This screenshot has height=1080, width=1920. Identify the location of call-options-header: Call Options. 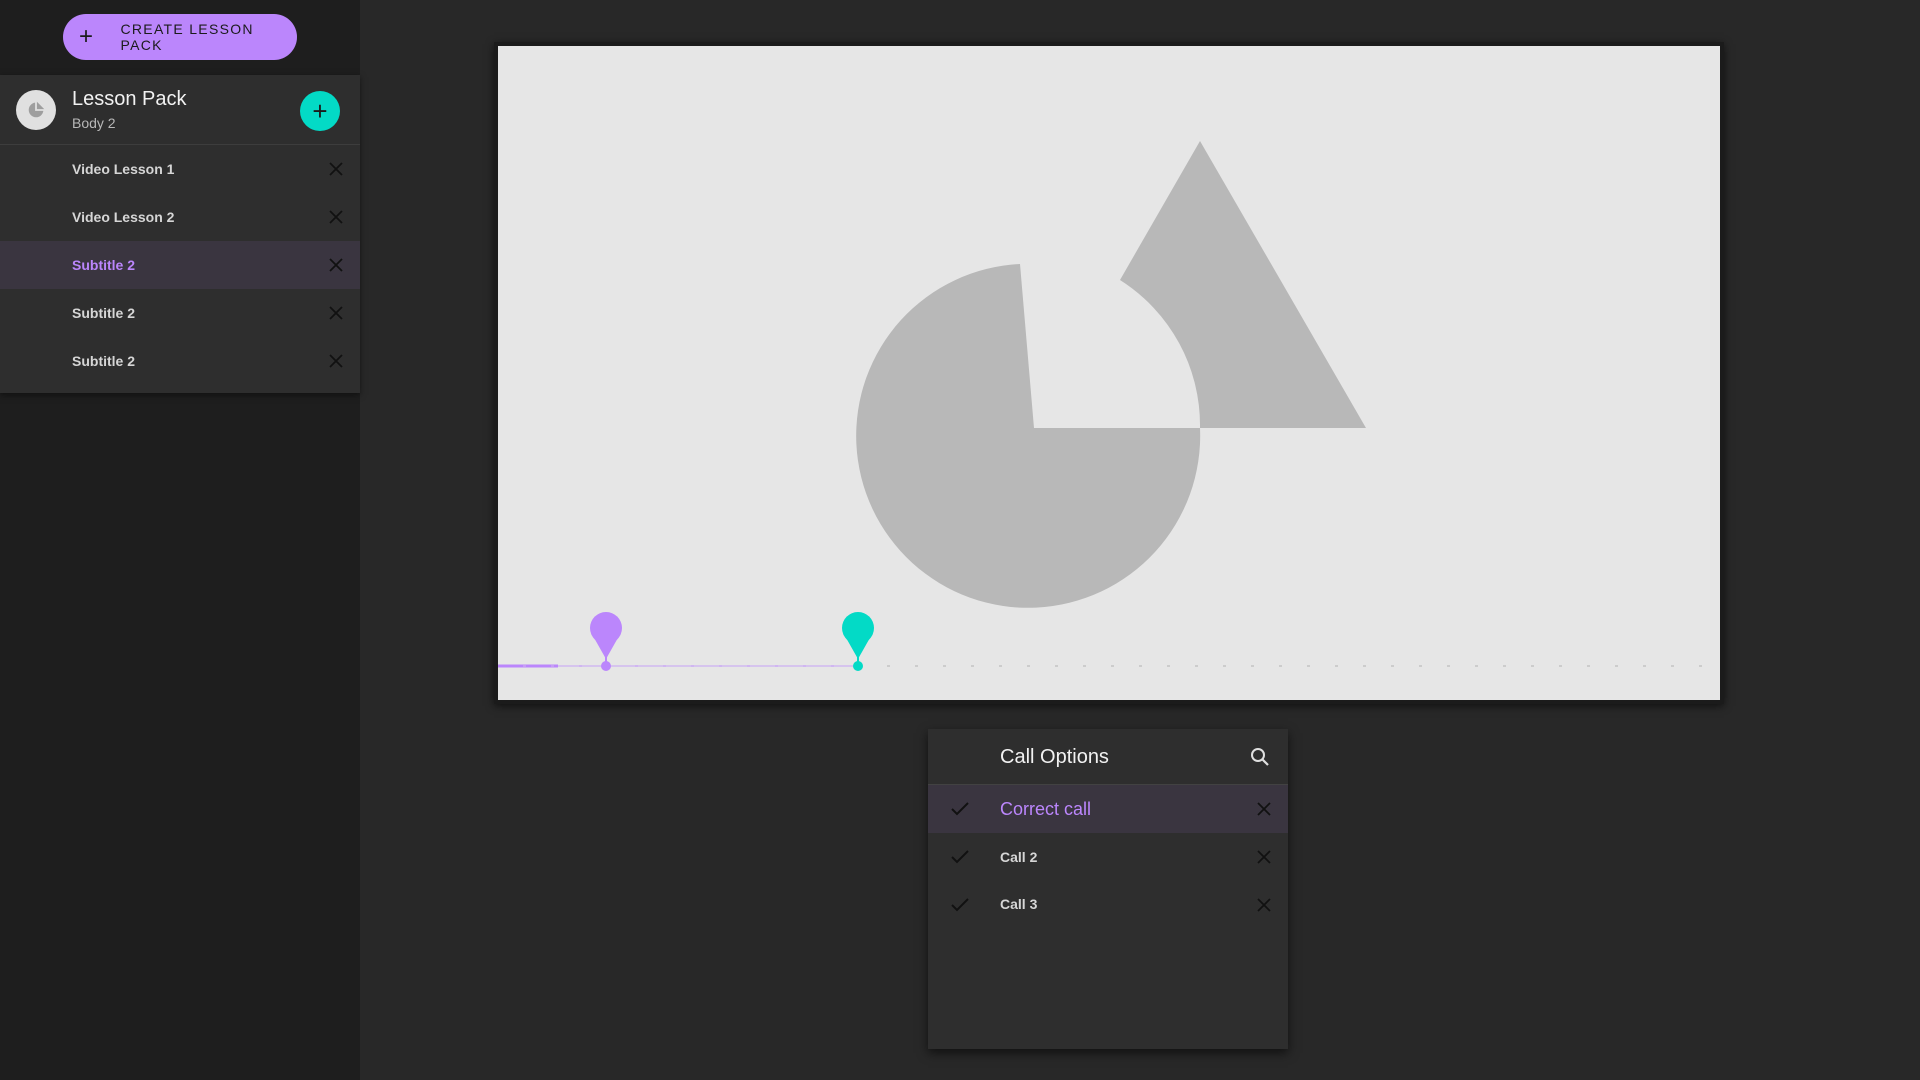
(1108, 757).